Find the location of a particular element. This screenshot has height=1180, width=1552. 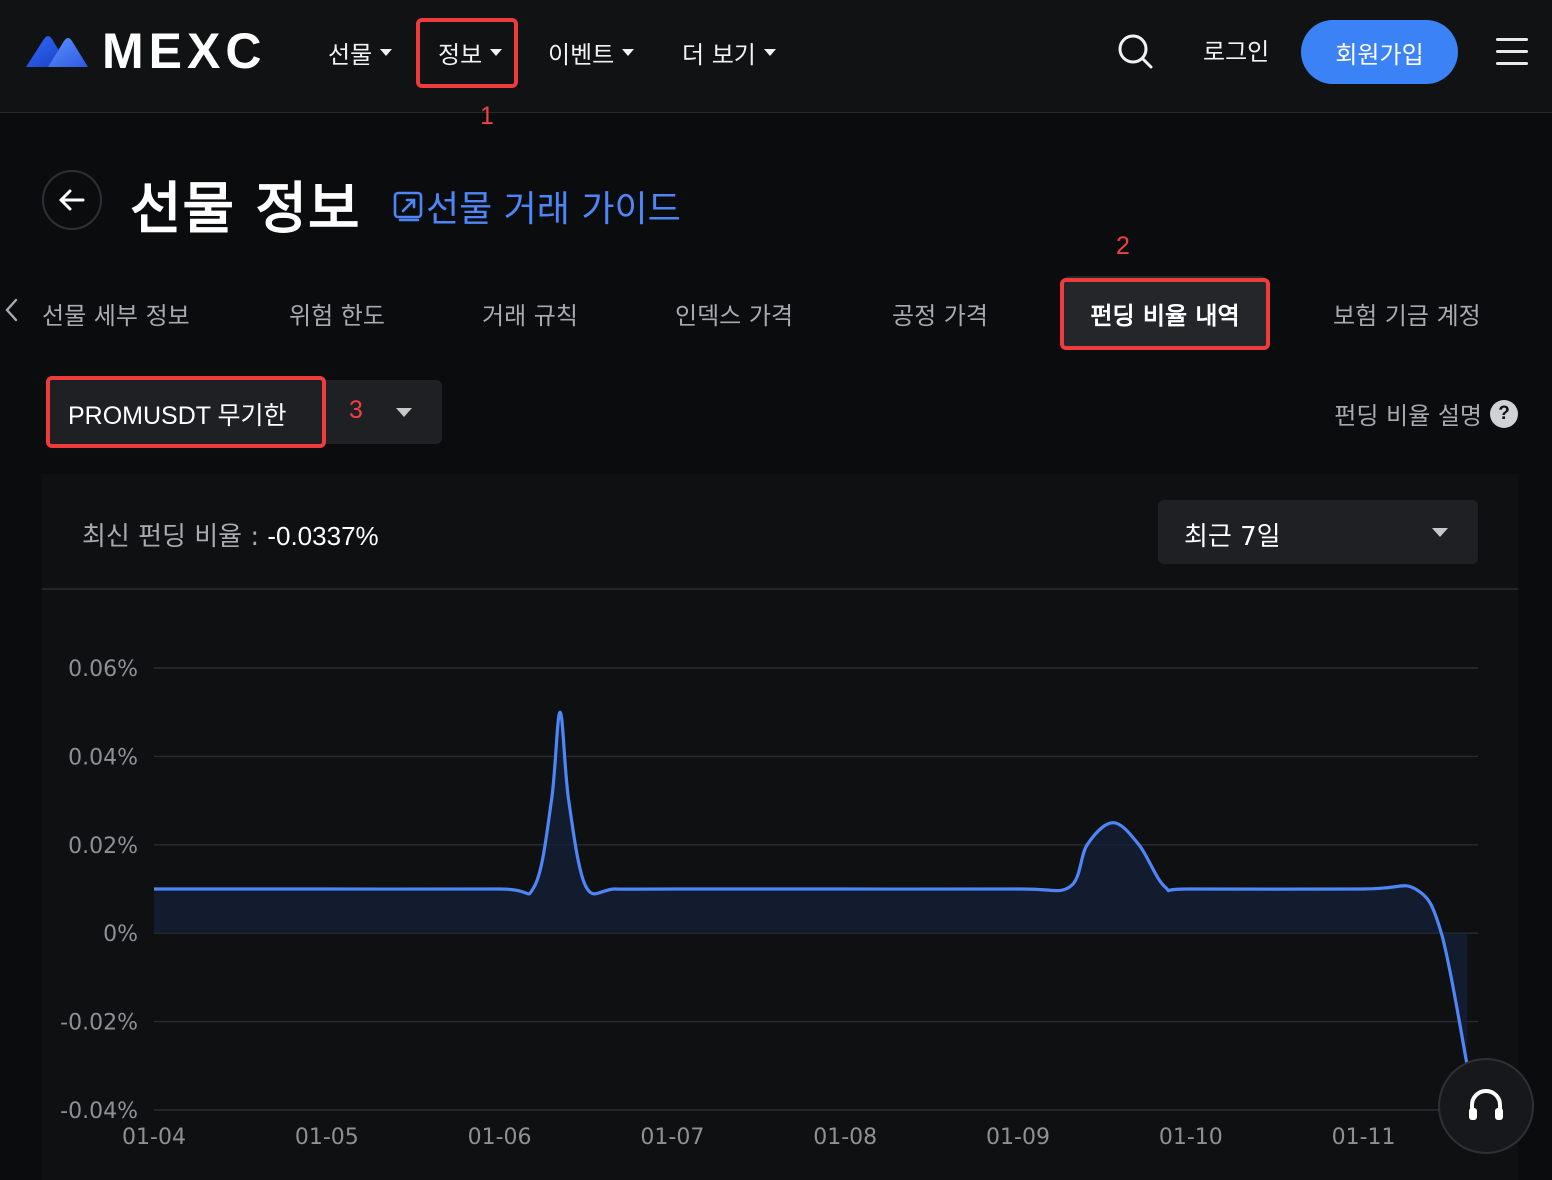

hamburger-menu-button is located at coordinates (1512, 52).